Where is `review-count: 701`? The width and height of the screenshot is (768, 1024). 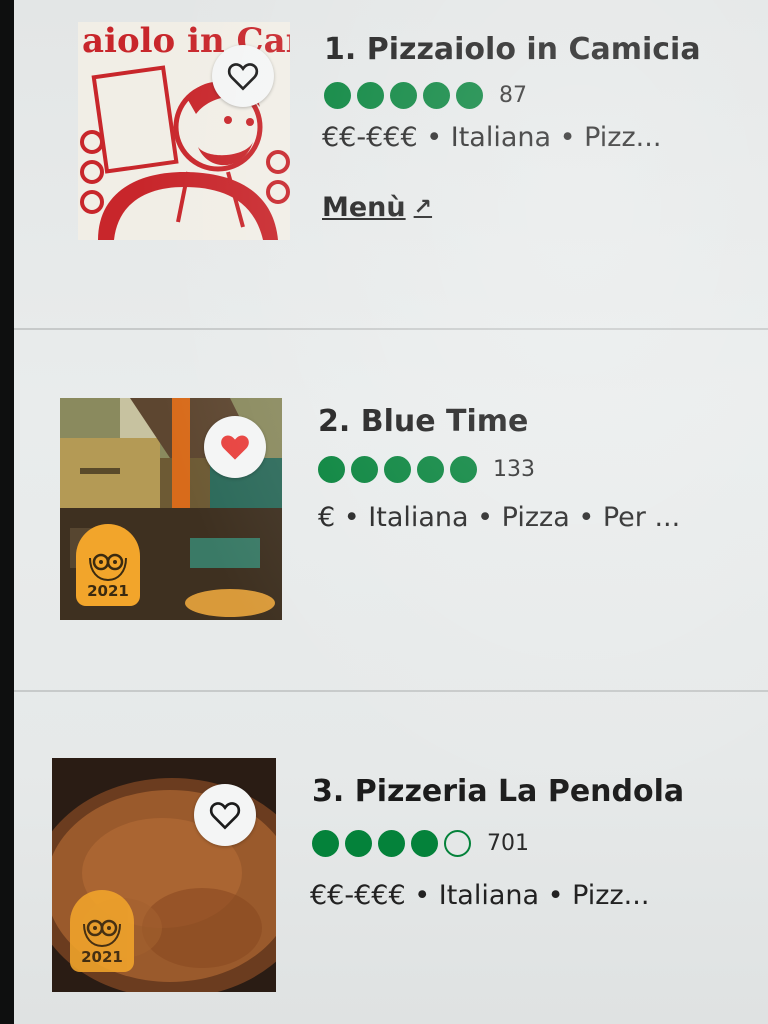 review-count: 701 is located at coordinates (508, 843).